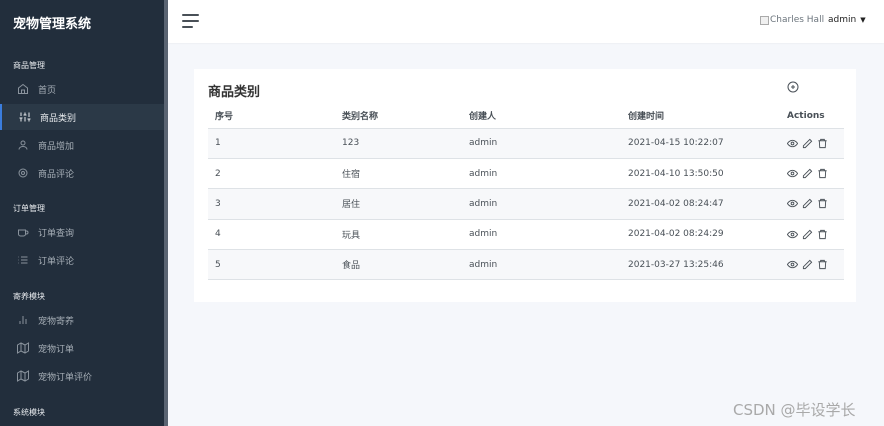 This screenshot has width=884, height=426. What do you see at coordinates (82, 260) in the screenshot?
I see `sidebar-item-order-comments: 订单评论` at bounding box center [82, 260].